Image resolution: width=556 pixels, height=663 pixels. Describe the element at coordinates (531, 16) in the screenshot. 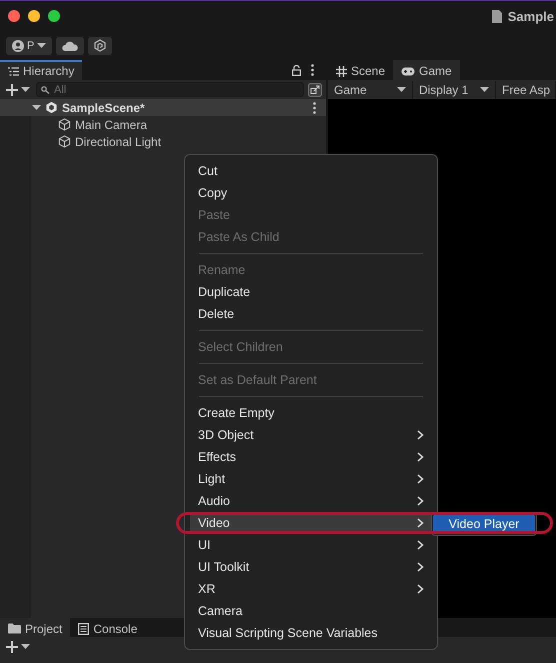

I see `window-title: Sample` at that location.